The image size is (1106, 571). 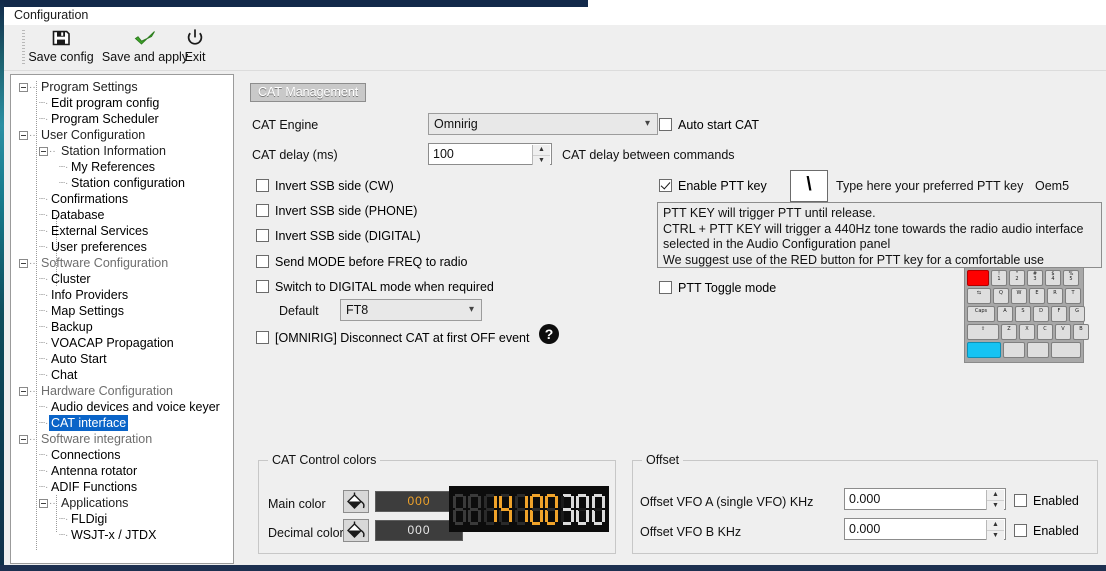 I want to click on keyboard-key-: ⇆, so click(x=979, y=296).